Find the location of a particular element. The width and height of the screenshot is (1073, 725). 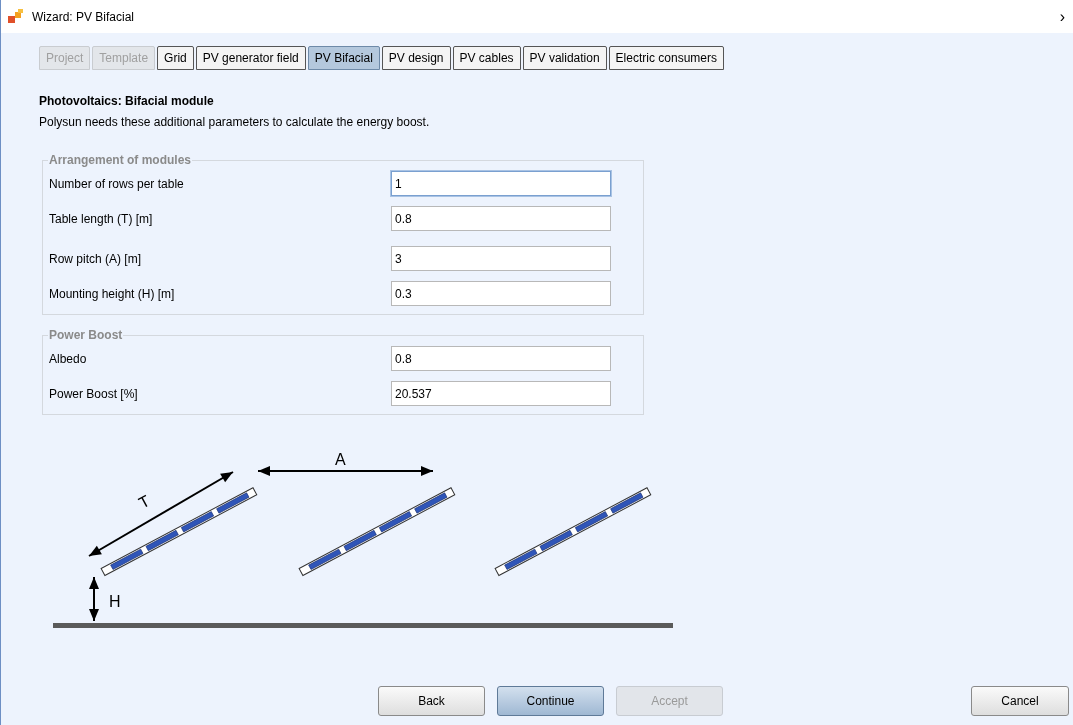

input-field: 1 is located at coordinates (501, 183).